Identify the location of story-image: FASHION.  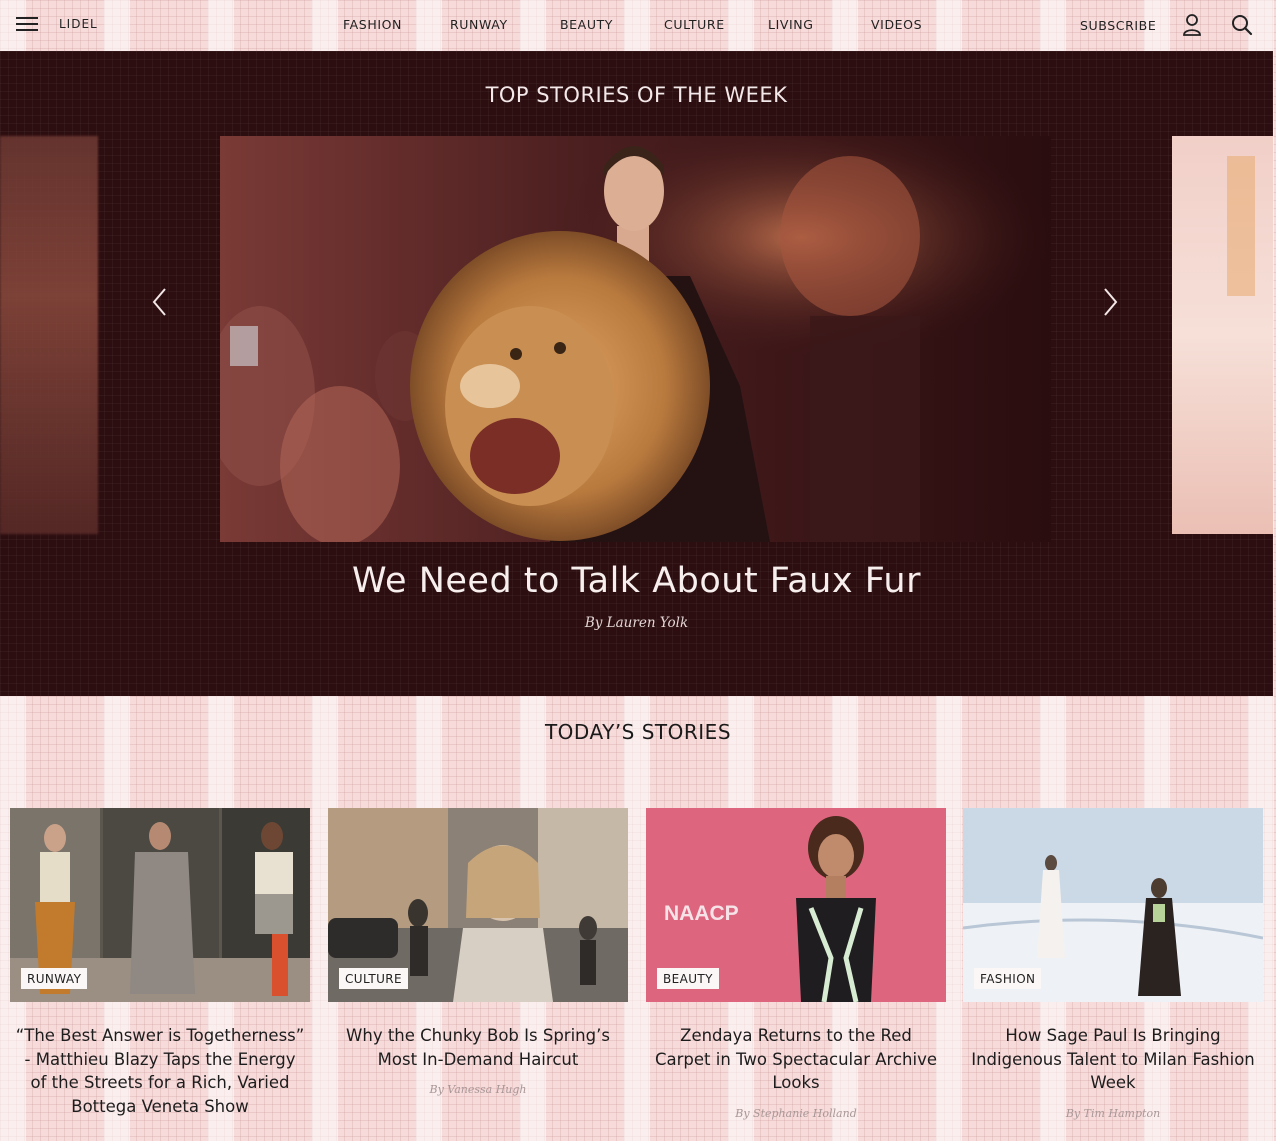
(1113, 905).